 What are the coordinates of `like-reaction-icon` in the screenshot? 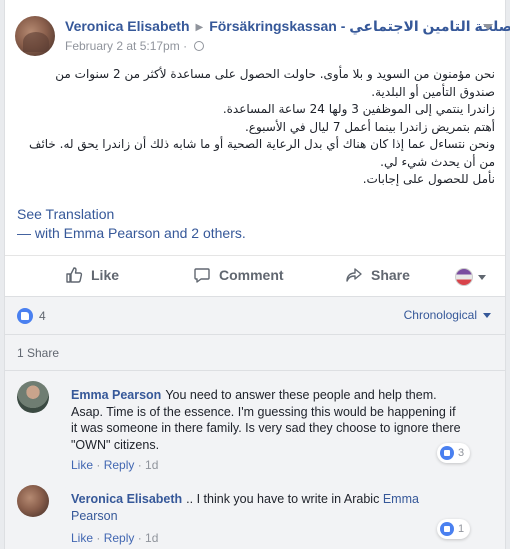 It's located at (25, 316).